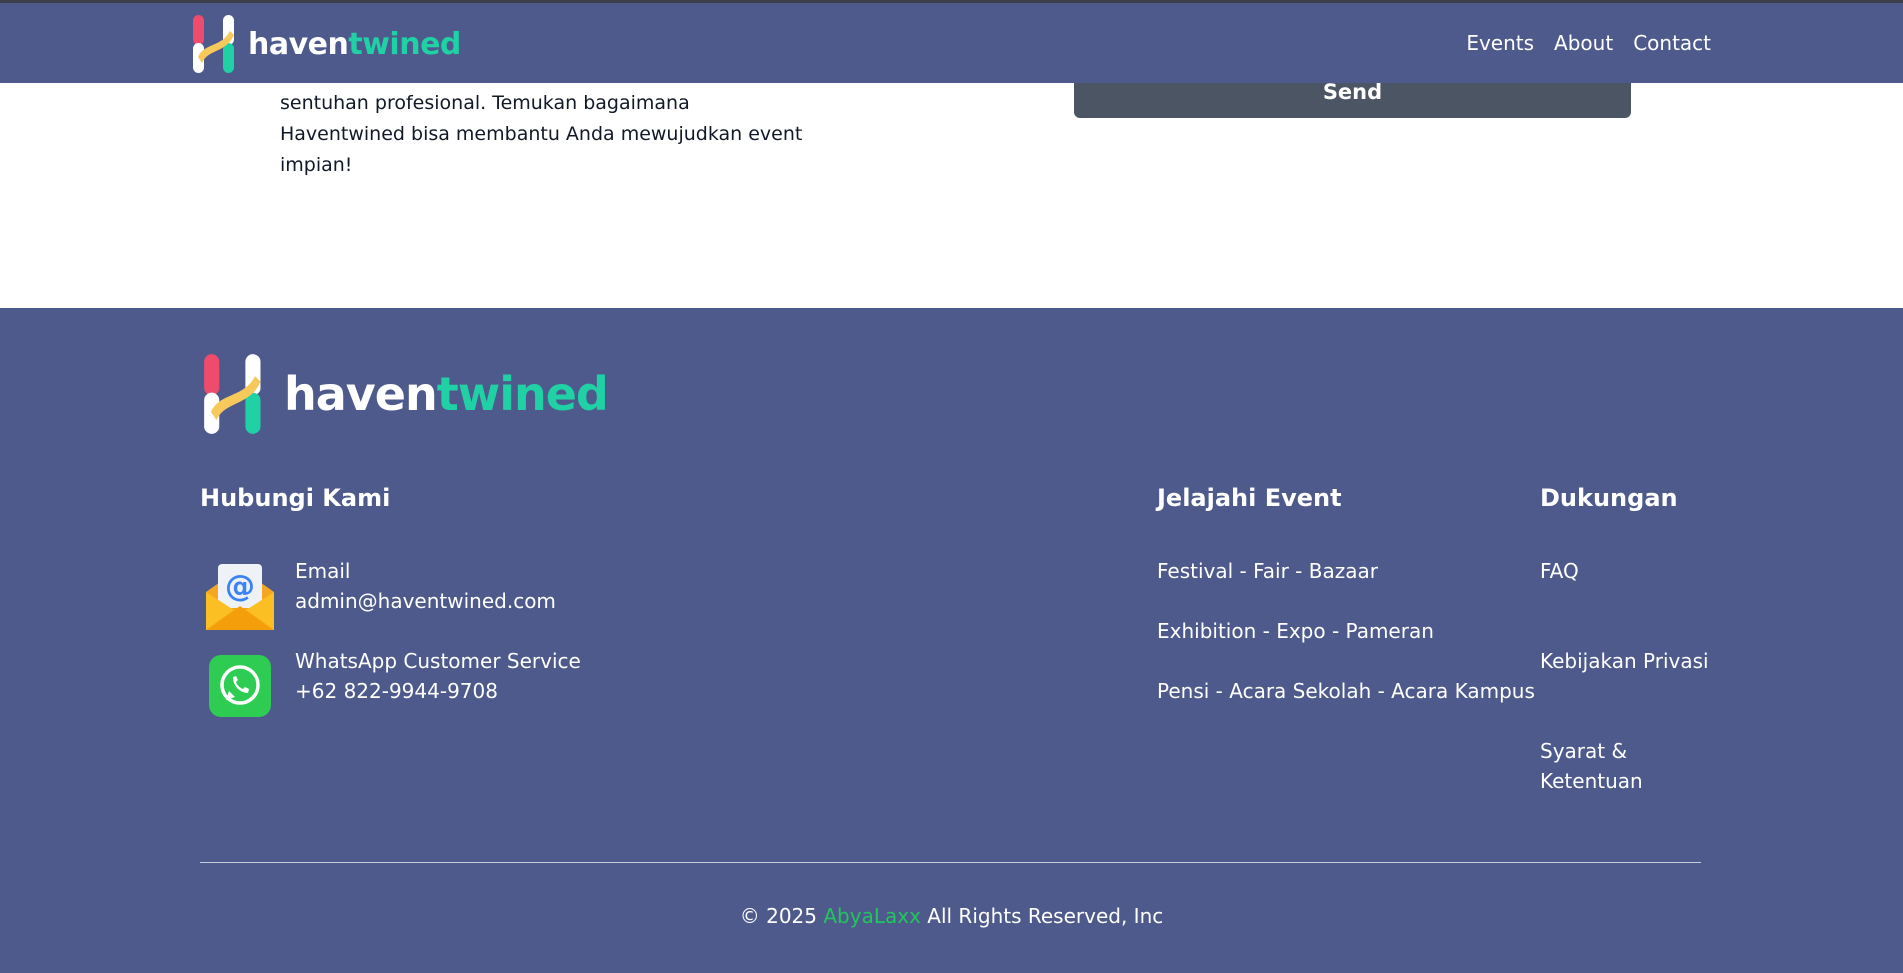  What do you see at coordinates (1605, 766) in the screenshot?
I see `support-link-terms: Syarat & Ketentuan` at bounding box center [1605, 766].